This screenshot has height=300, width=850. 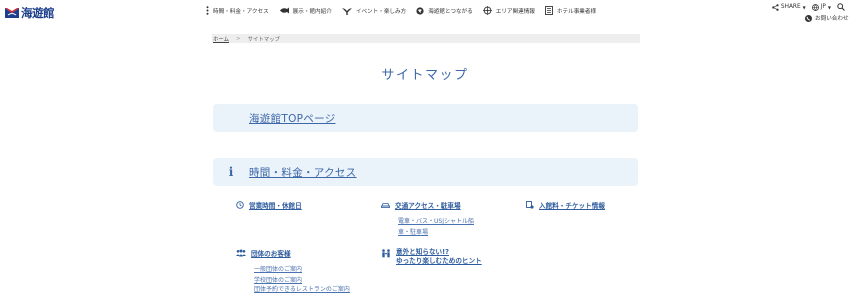 I want to click on nav-item-label: 時間・料金・アクセス, so click(x=241, y=11).